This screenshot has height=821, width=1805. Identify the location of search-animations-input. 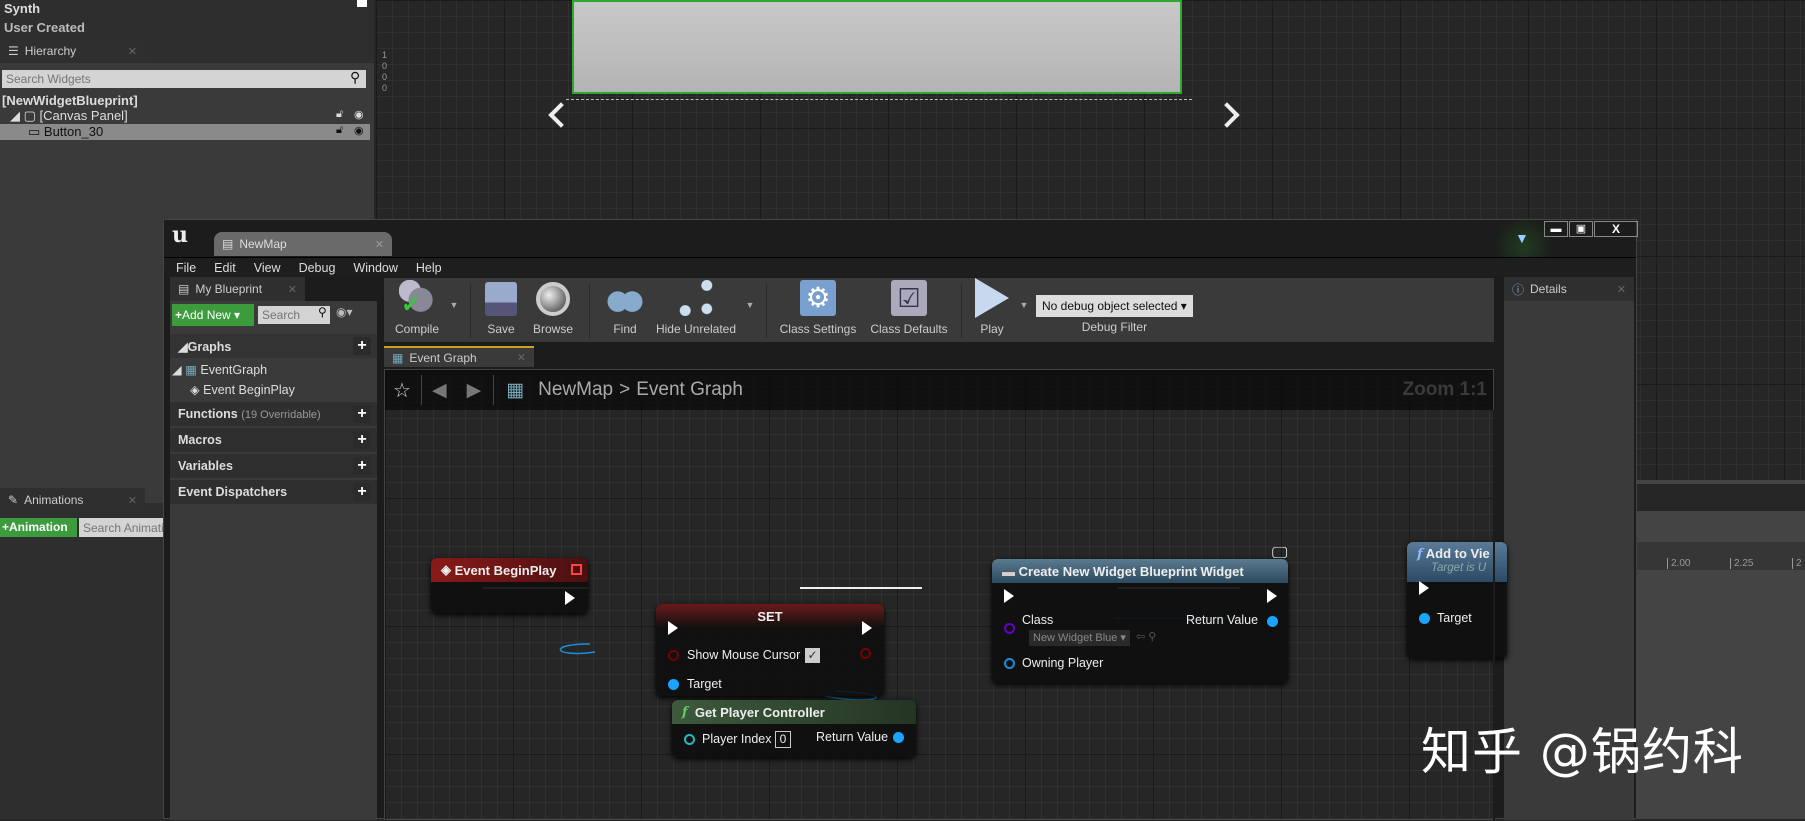
(121, 527).